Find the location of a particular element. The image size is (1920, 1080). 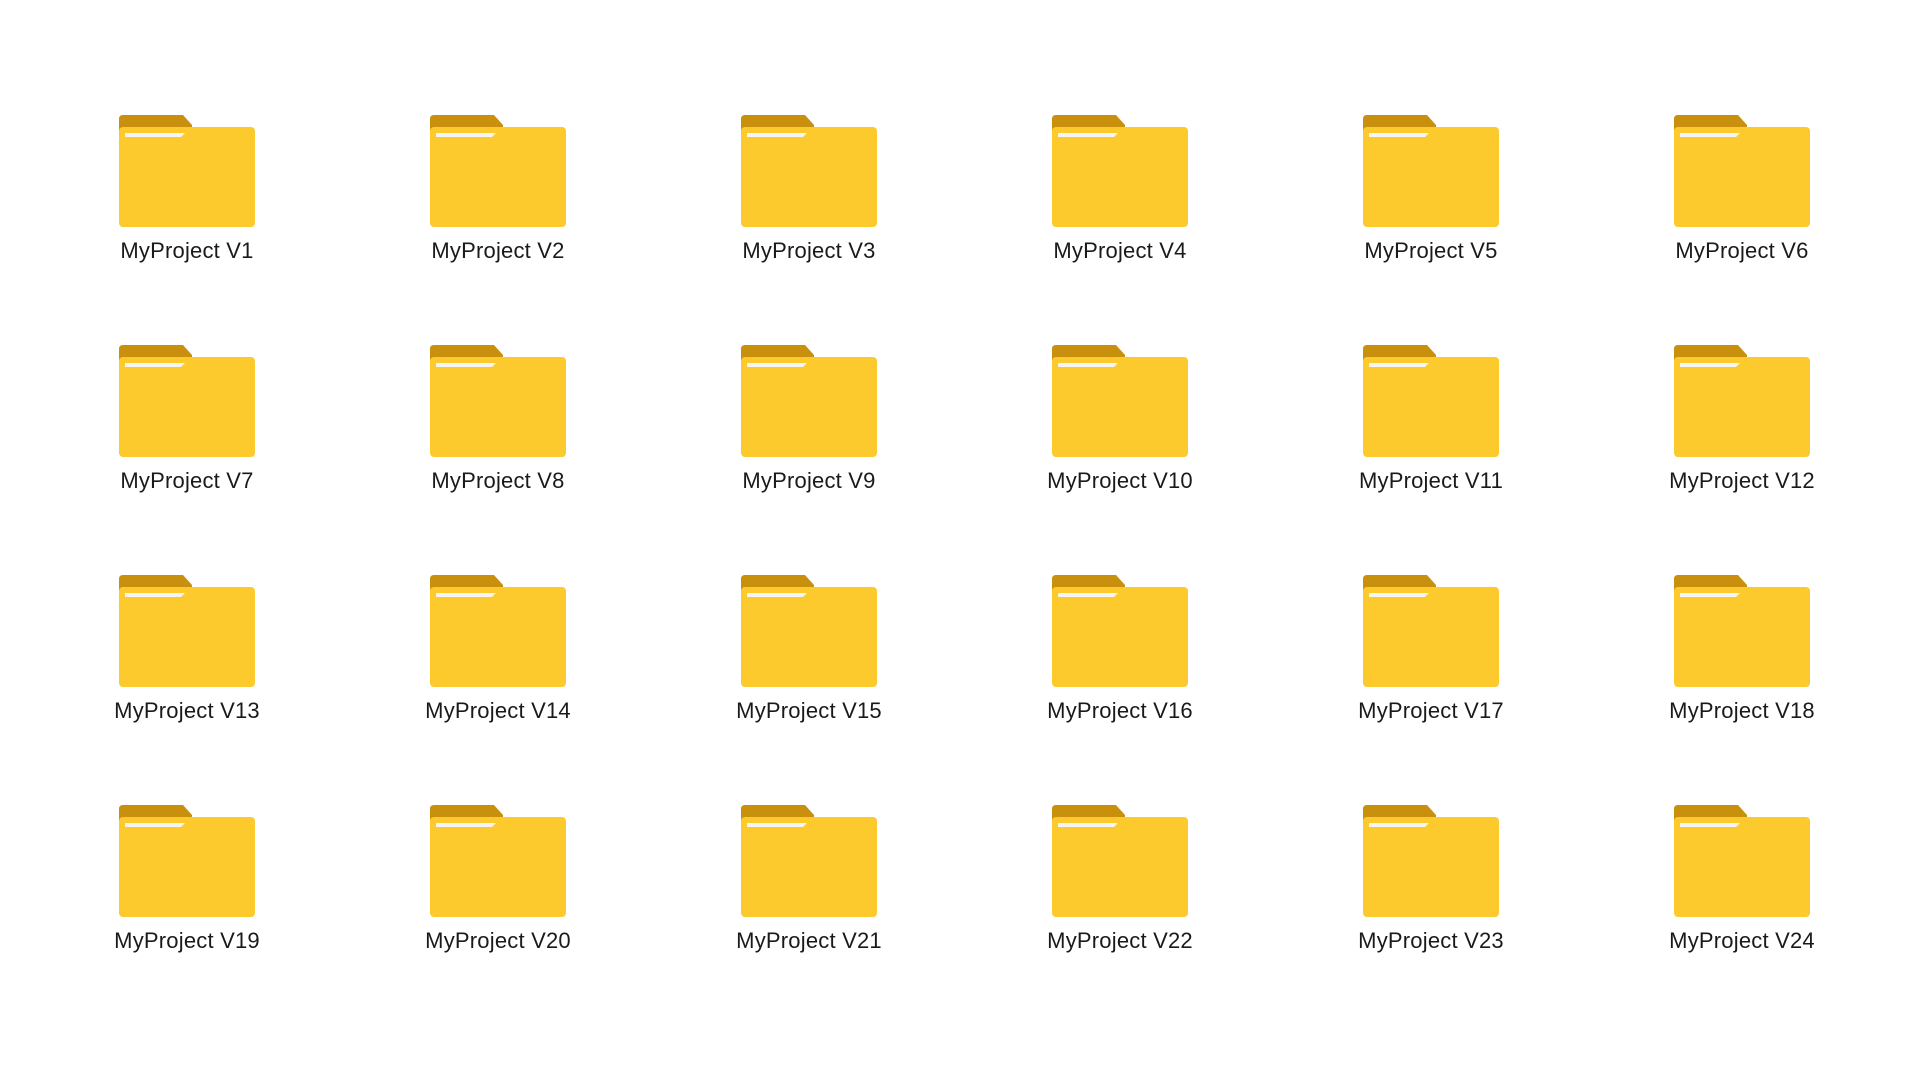

folder-label: MyProject V11 is located at coordinates (1431, 480).